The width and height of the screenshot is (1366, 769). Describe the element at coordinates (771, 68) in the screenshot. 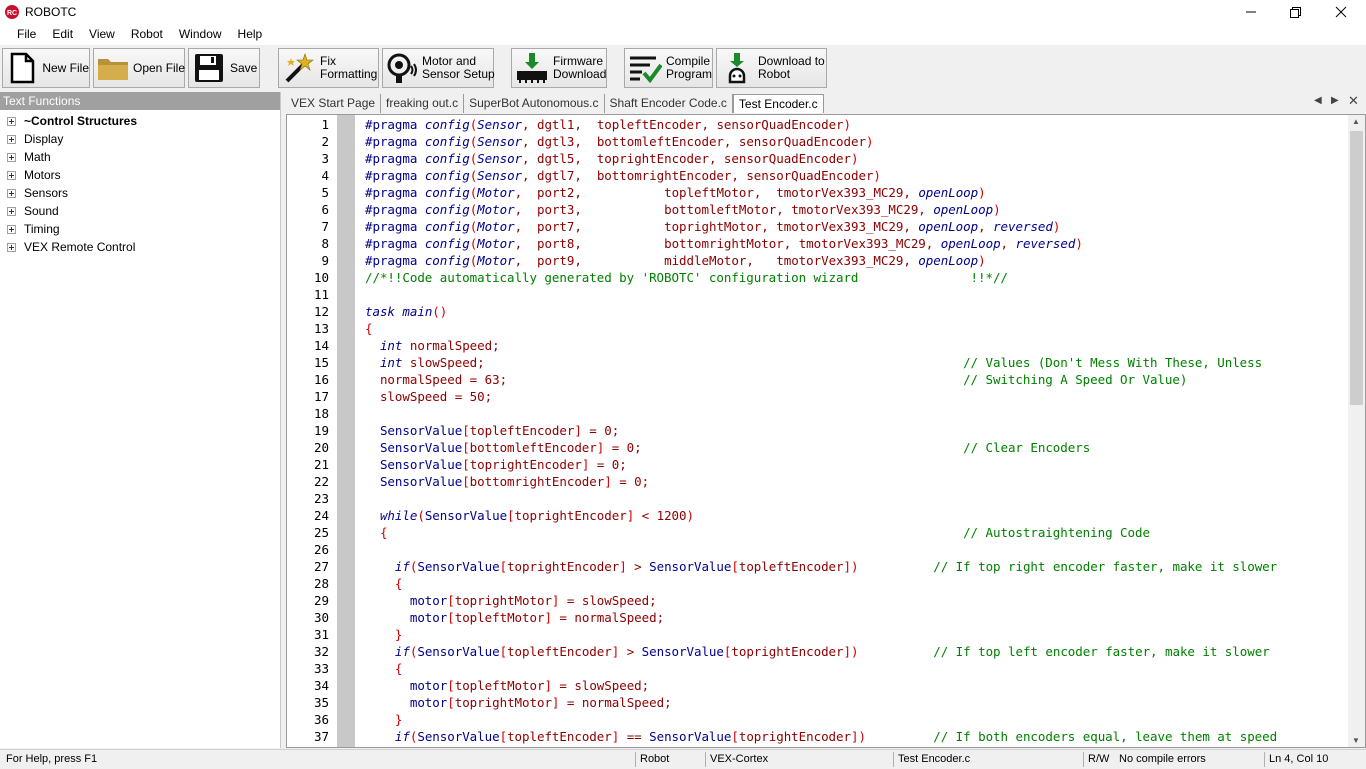

I see `download-to-robot-button: Download to Robot` at that location.